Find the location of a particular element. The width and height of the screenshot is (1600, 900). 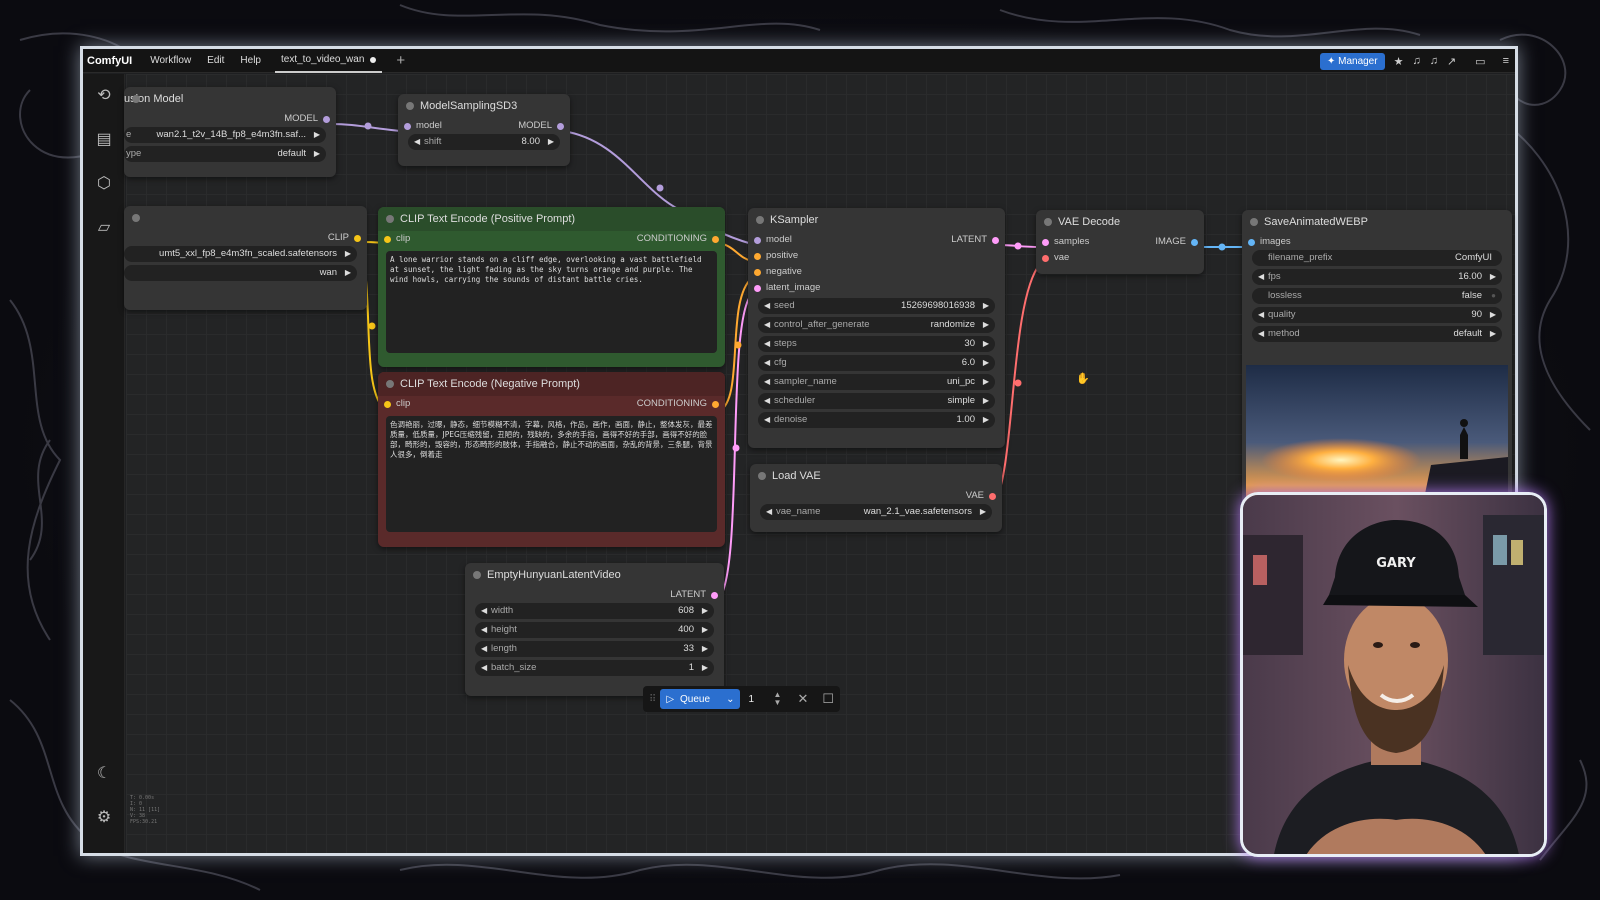

workflows-folder-icon: ▱ is located at coordinates (104, 228).